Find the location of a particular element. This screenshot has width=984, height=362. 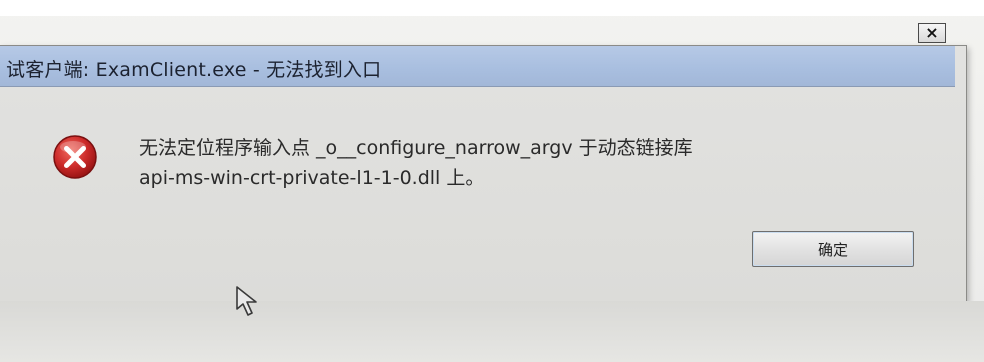

error-icon is located at coordinates (75, 159).